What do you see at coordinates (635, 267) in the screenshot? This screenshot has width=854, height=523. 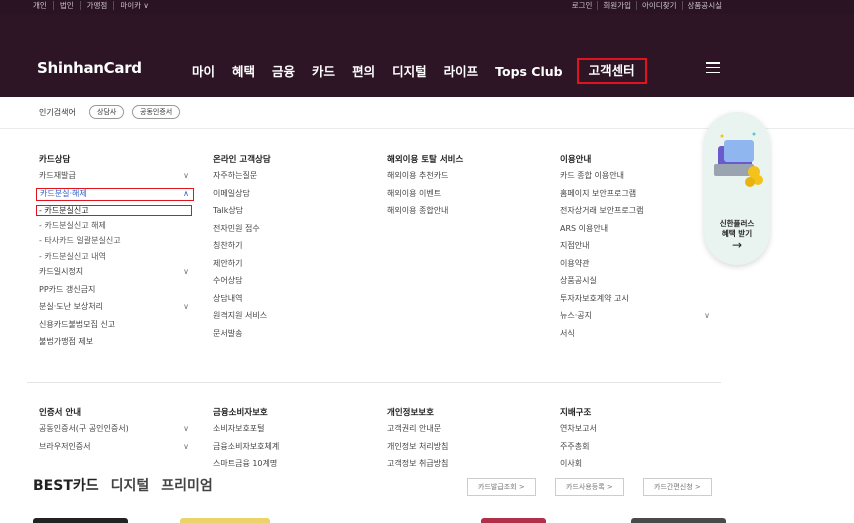 I see `menu-item: 이용약관` at bounding box center [635, 267].